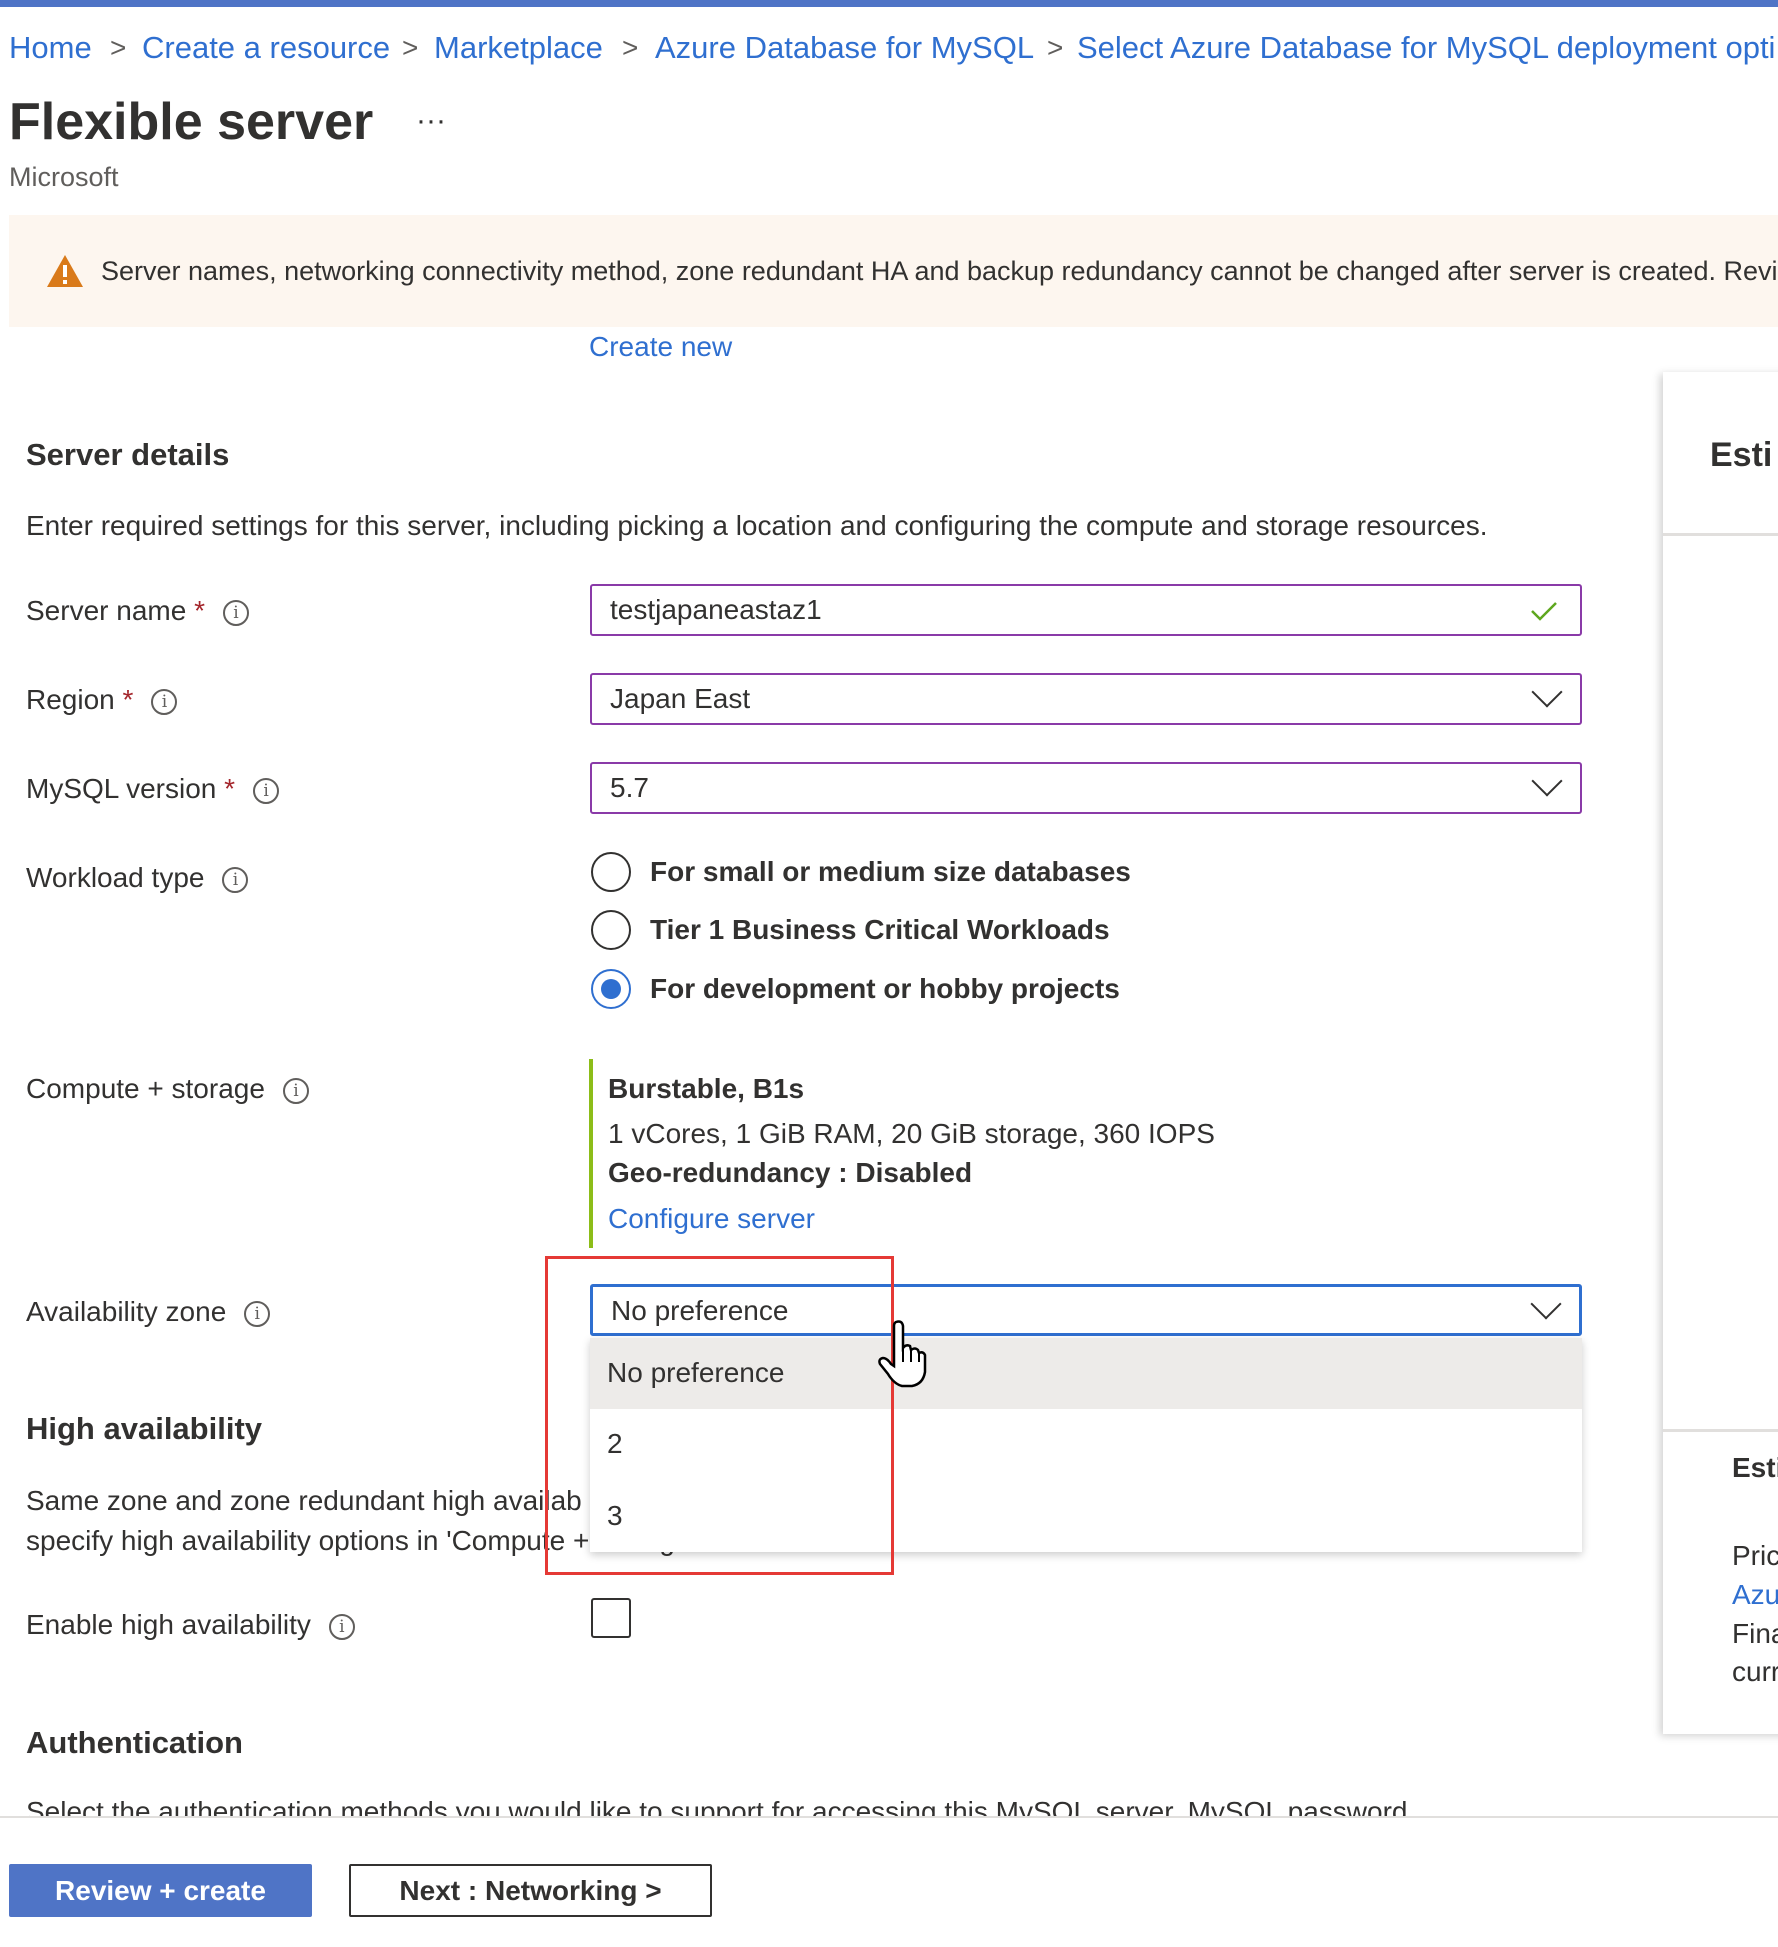 The width and height of the screenshot is (1778, 1947). I want to click on server-name-input: testjapaneastaz1, so click(1086, 610).